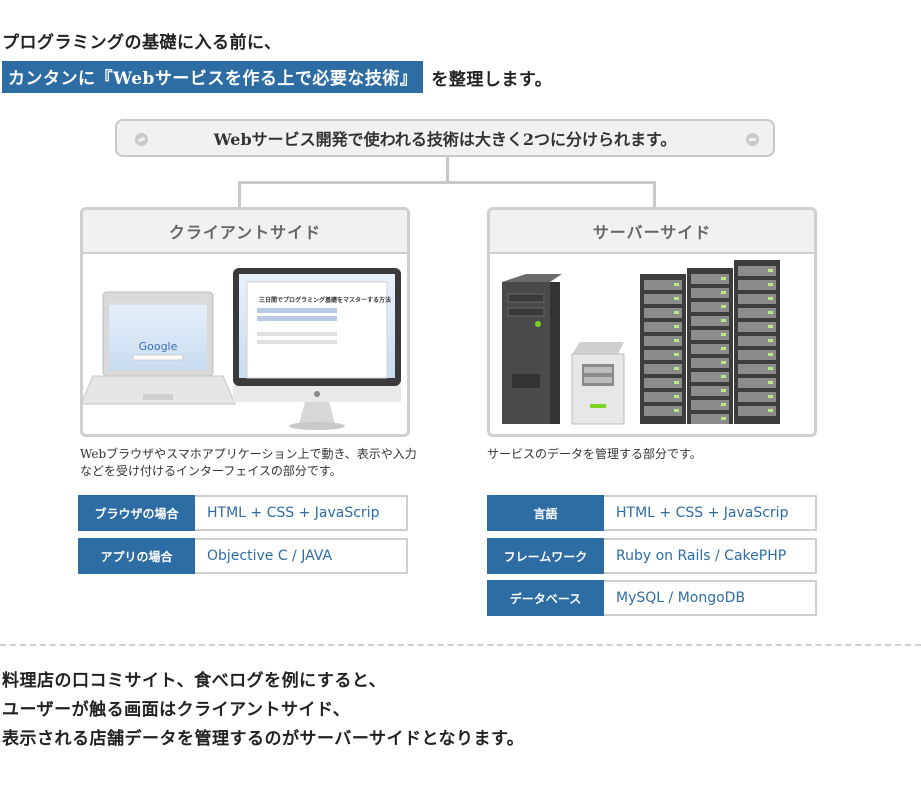  Describe the element at coordinates (710, 342) in the screenshot. I see `rack-servers-icon` at that location.